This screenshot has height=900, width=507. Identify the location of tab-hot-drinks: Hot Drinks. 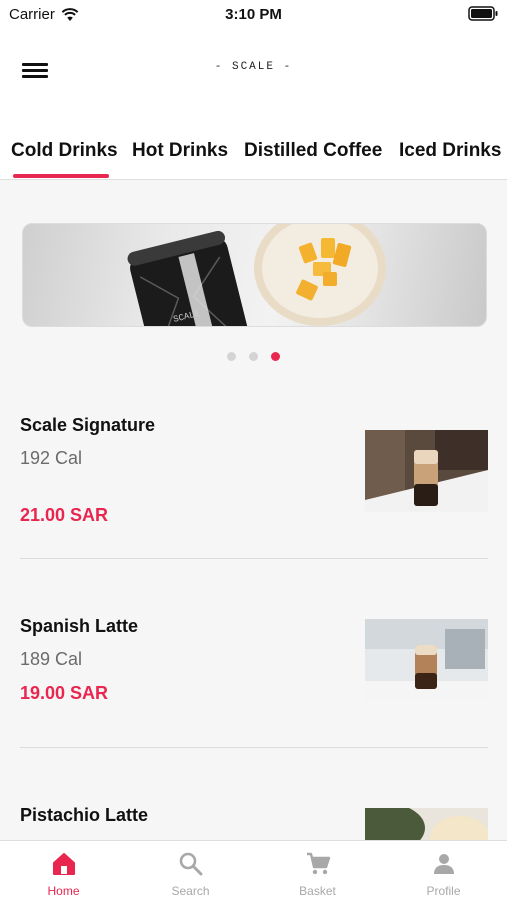
(180, 151).